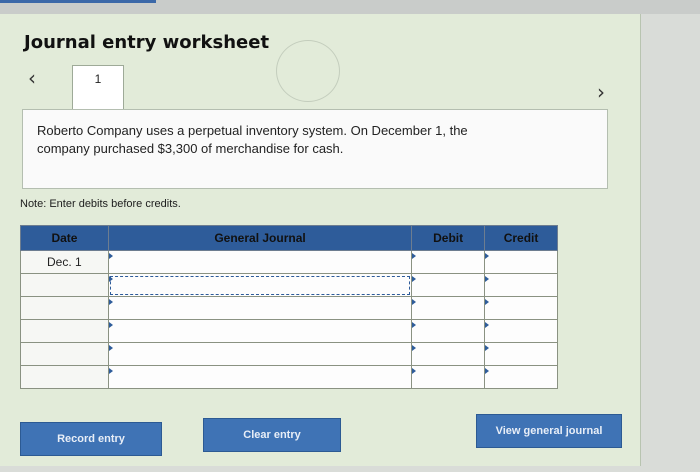 The width and height of the screenshot is (700, 472). What do you see at coordinates (308, 71) in the screenshot?
I see `pencil-mark` at bounding box center [308, 71].